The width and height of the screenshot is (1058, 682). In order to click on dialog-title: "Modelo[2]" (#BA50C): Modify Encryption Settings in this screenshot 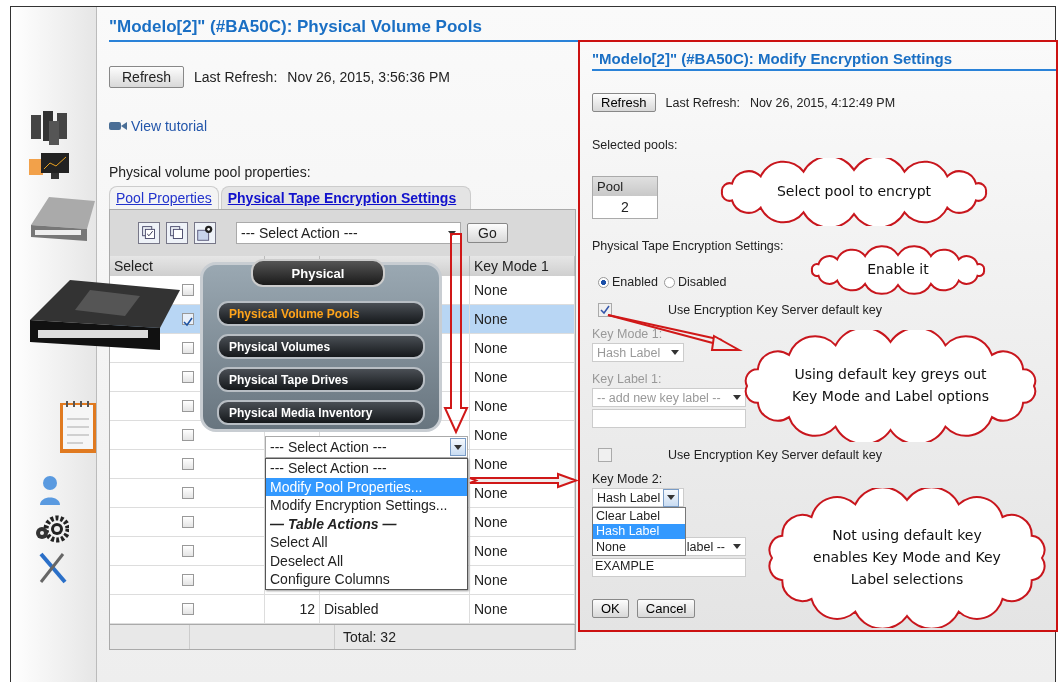, I will do `click(824, 60)`.